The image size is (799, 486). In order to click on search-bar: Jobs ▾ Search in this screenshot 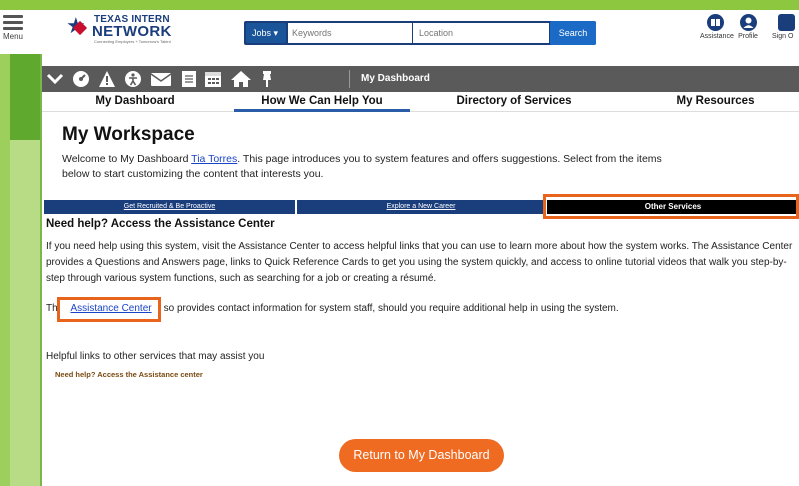, I will do `click(420, 33)`.